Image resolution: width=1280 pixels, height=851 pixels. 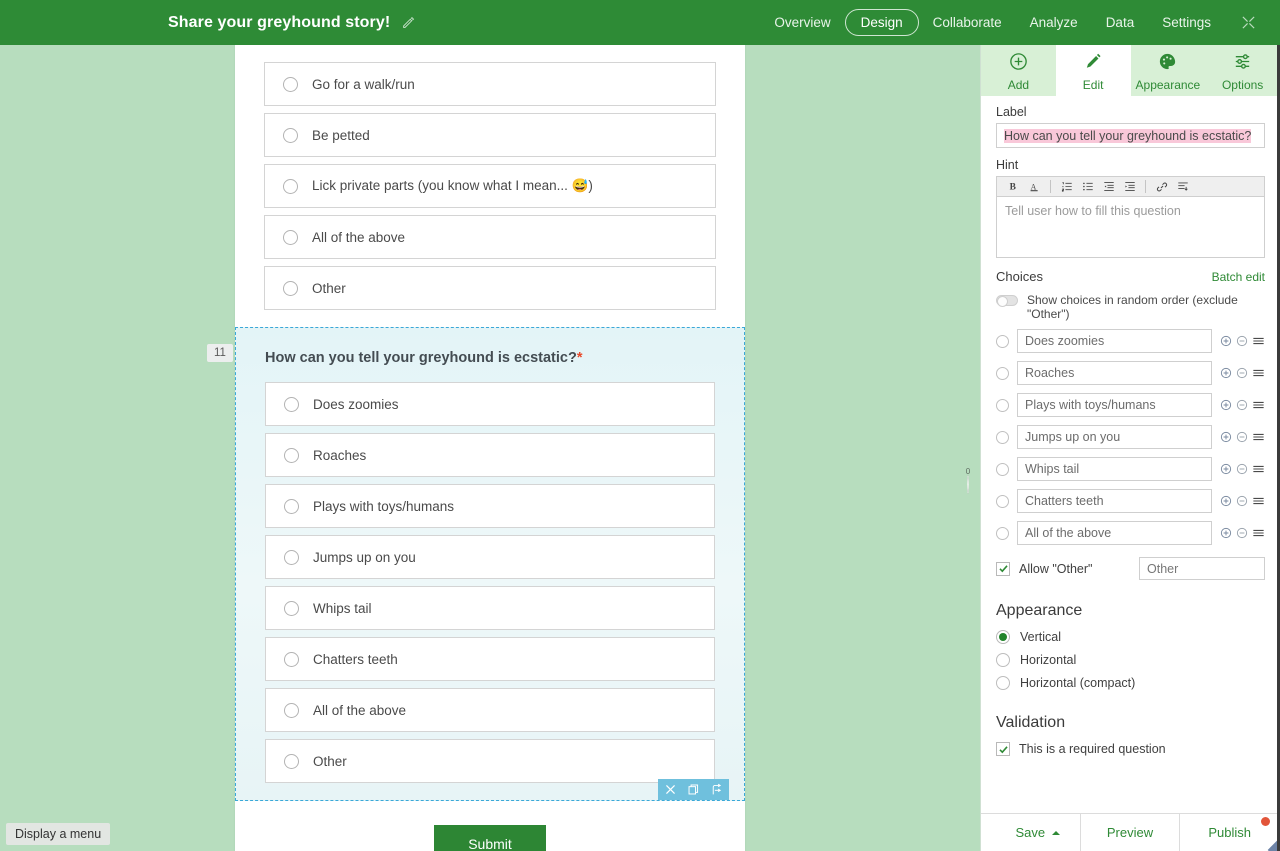 What do you see at coordinates (670, 789) in the screenshot?
I see `delete-icon` at bounding box center [670, 789].